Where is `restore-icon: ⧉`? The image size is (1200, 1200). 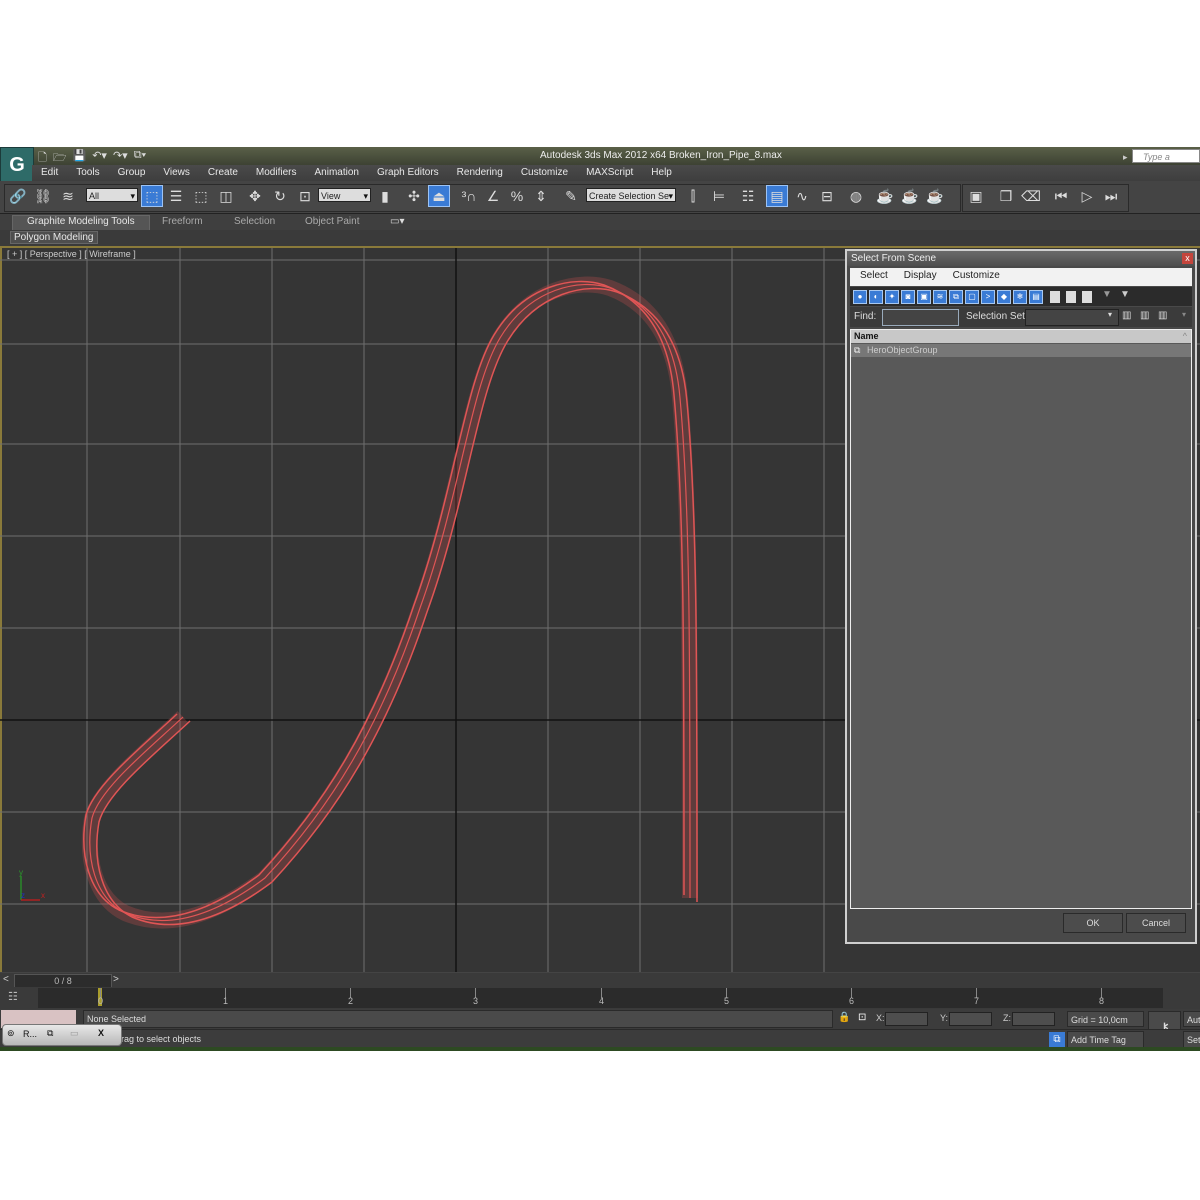 restore-icon: ⧉ is located at coordinates (50, 1033).